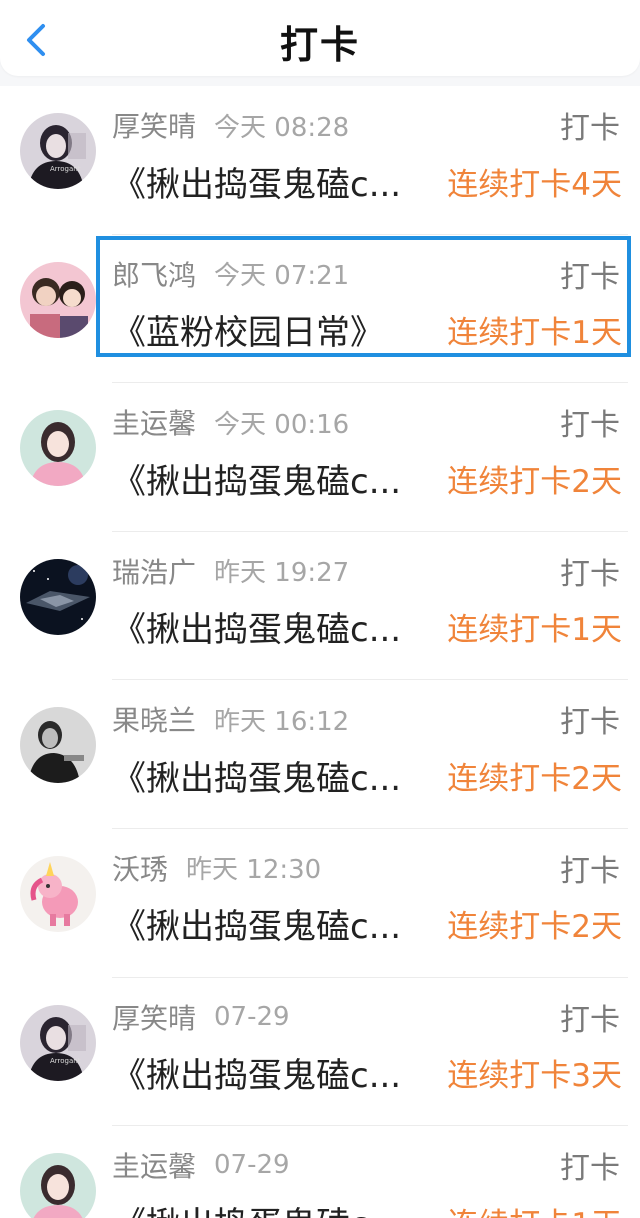  I want to click on checkin-time: 昨天 12:30, so click(254, 870).